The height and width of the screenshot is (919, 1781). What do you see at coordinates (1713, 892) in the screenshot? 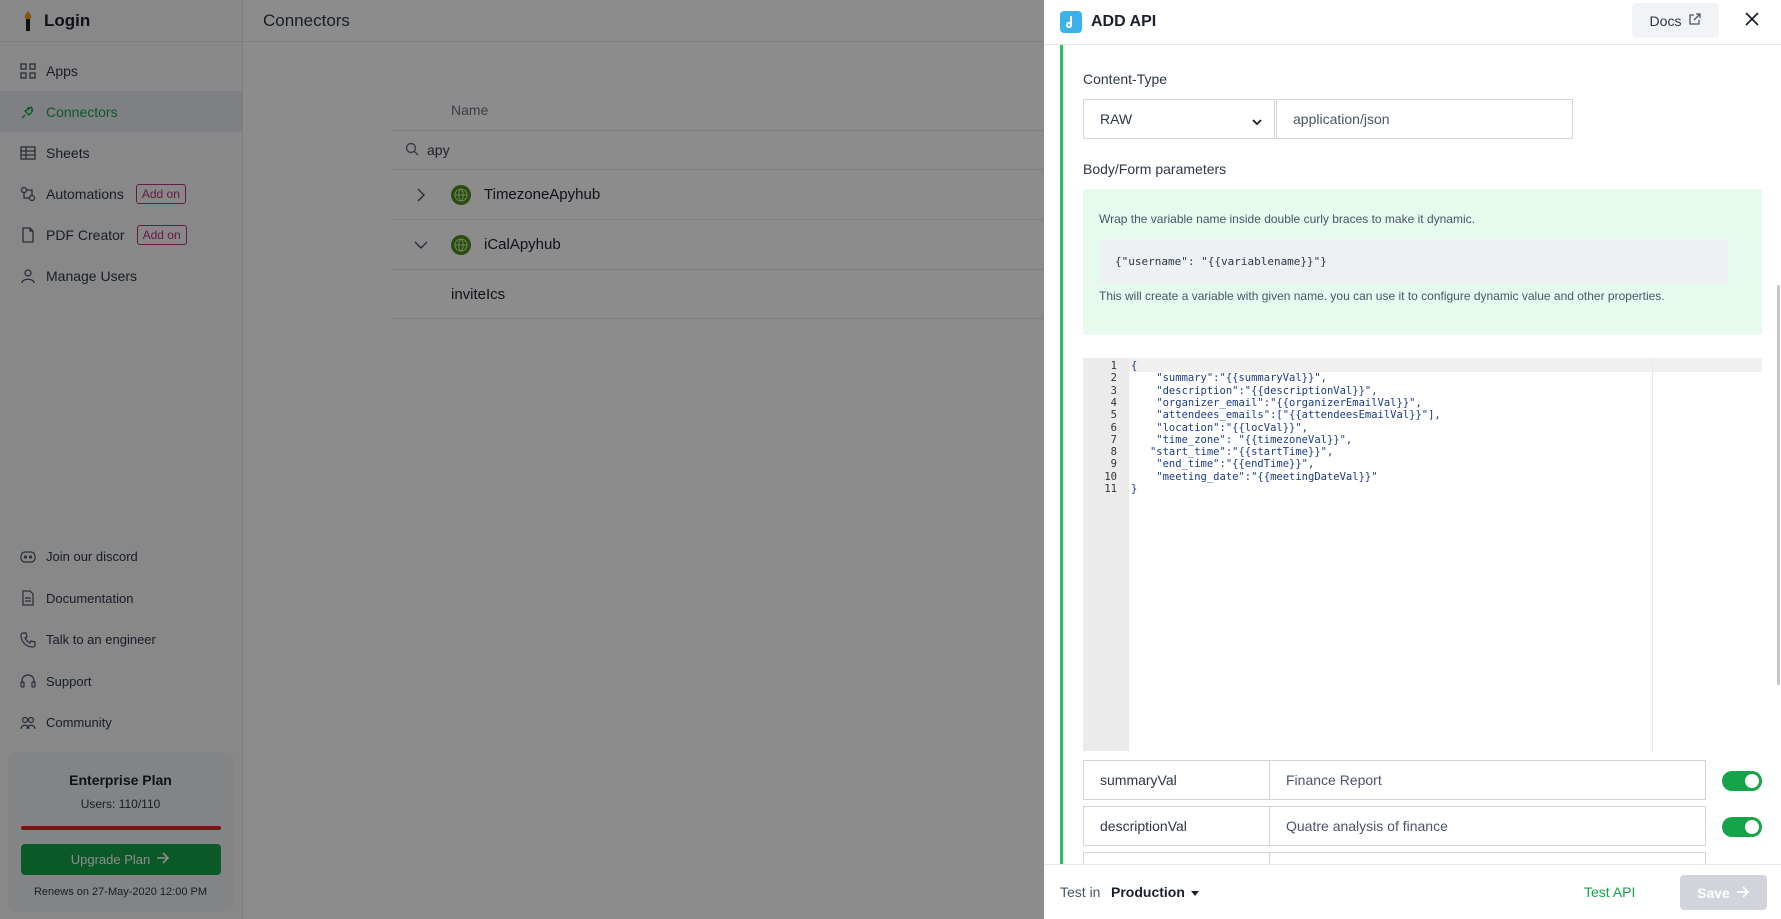
I see `save-label: Save` at bounding box center [1713, 892].